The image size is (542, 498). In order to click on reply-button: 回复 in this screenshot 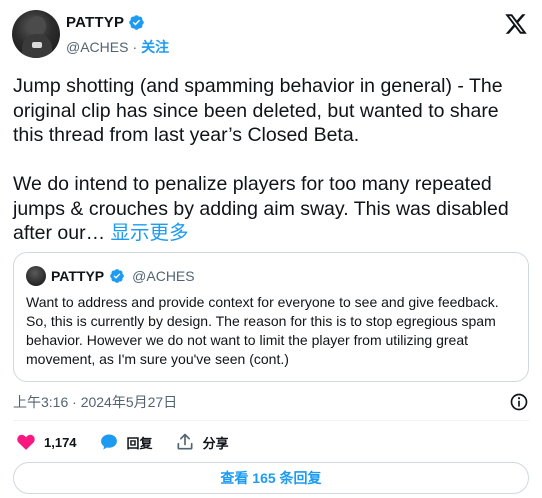, I will do `click(126, 442)`.